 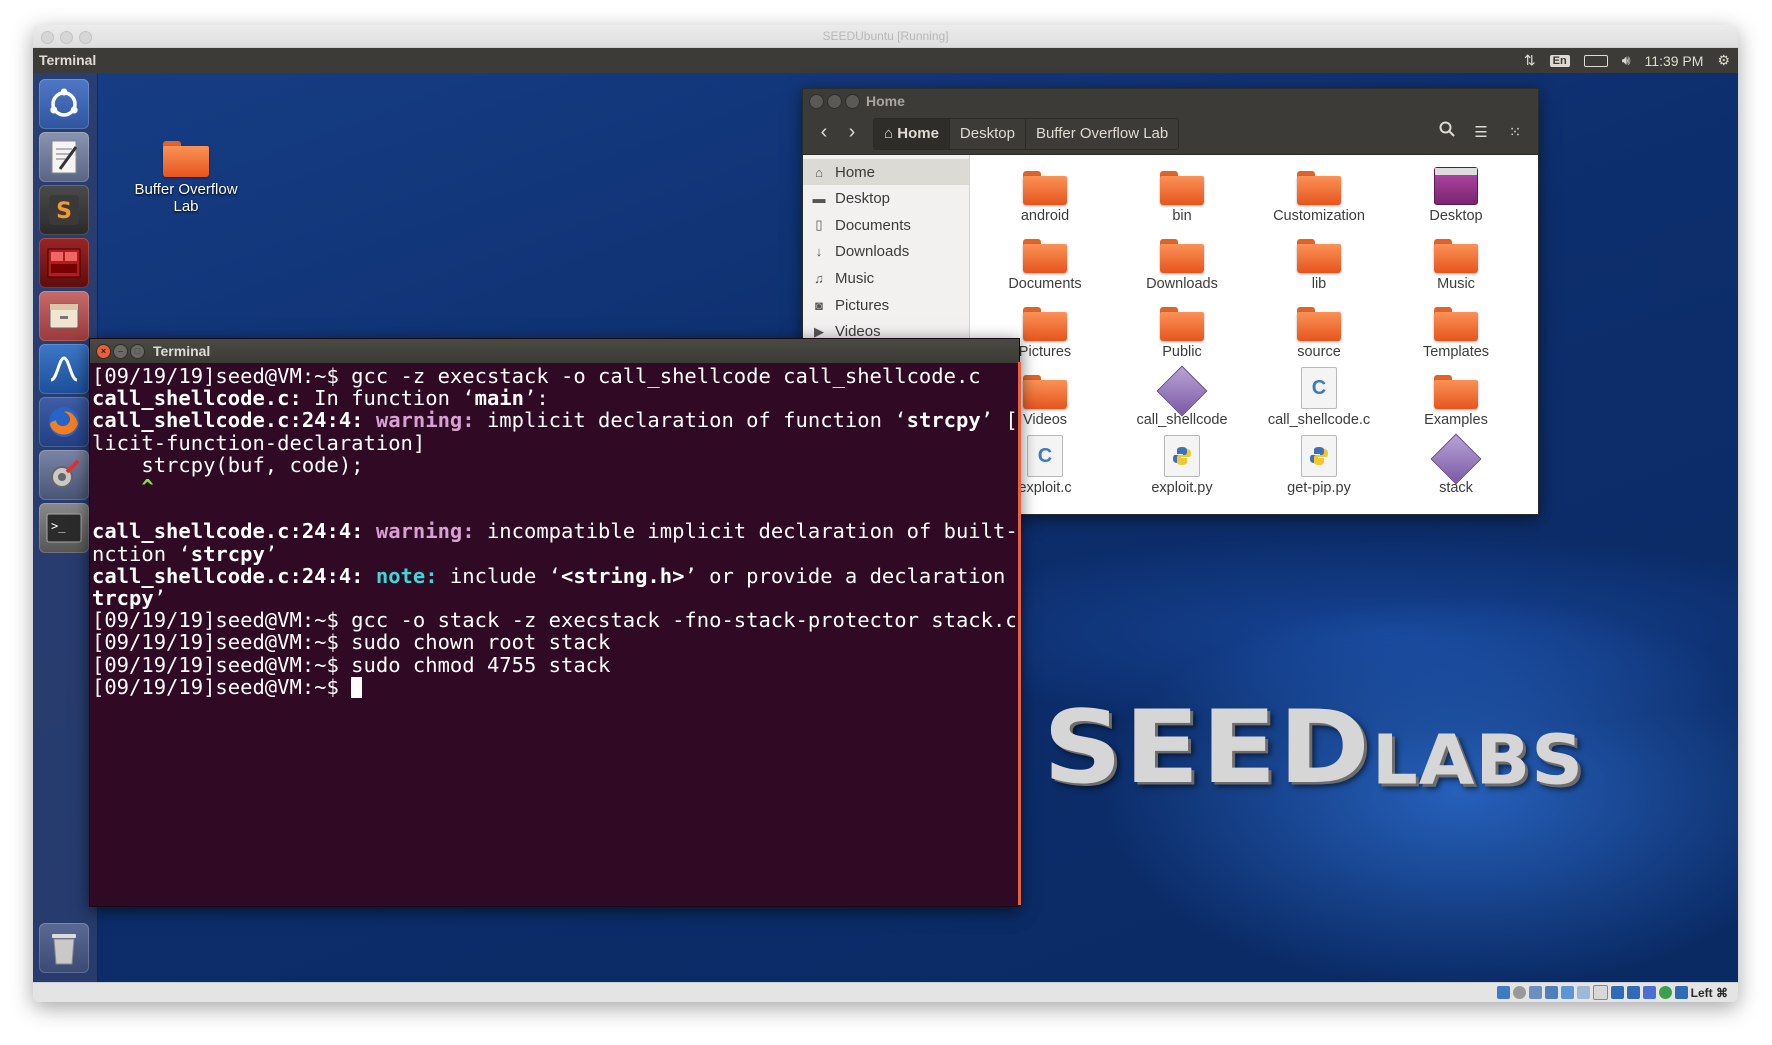 I want to click on optical-drive-icon, so click(x=1519, y=992).